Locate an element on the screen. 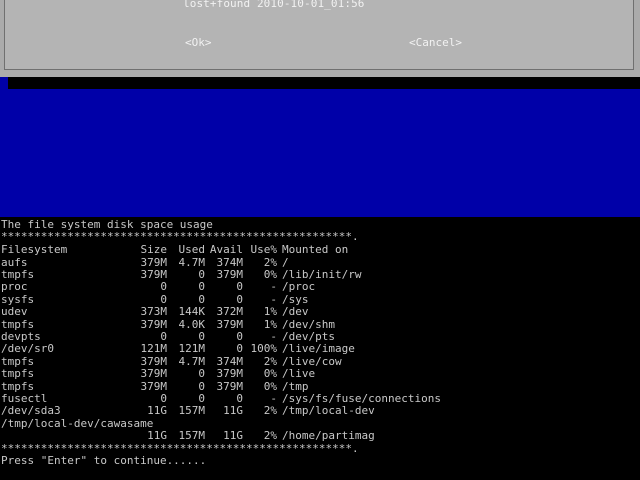 The height and width of the screenshot is (480, 640). cell-size: 121M is located at coordinates (154, 349).